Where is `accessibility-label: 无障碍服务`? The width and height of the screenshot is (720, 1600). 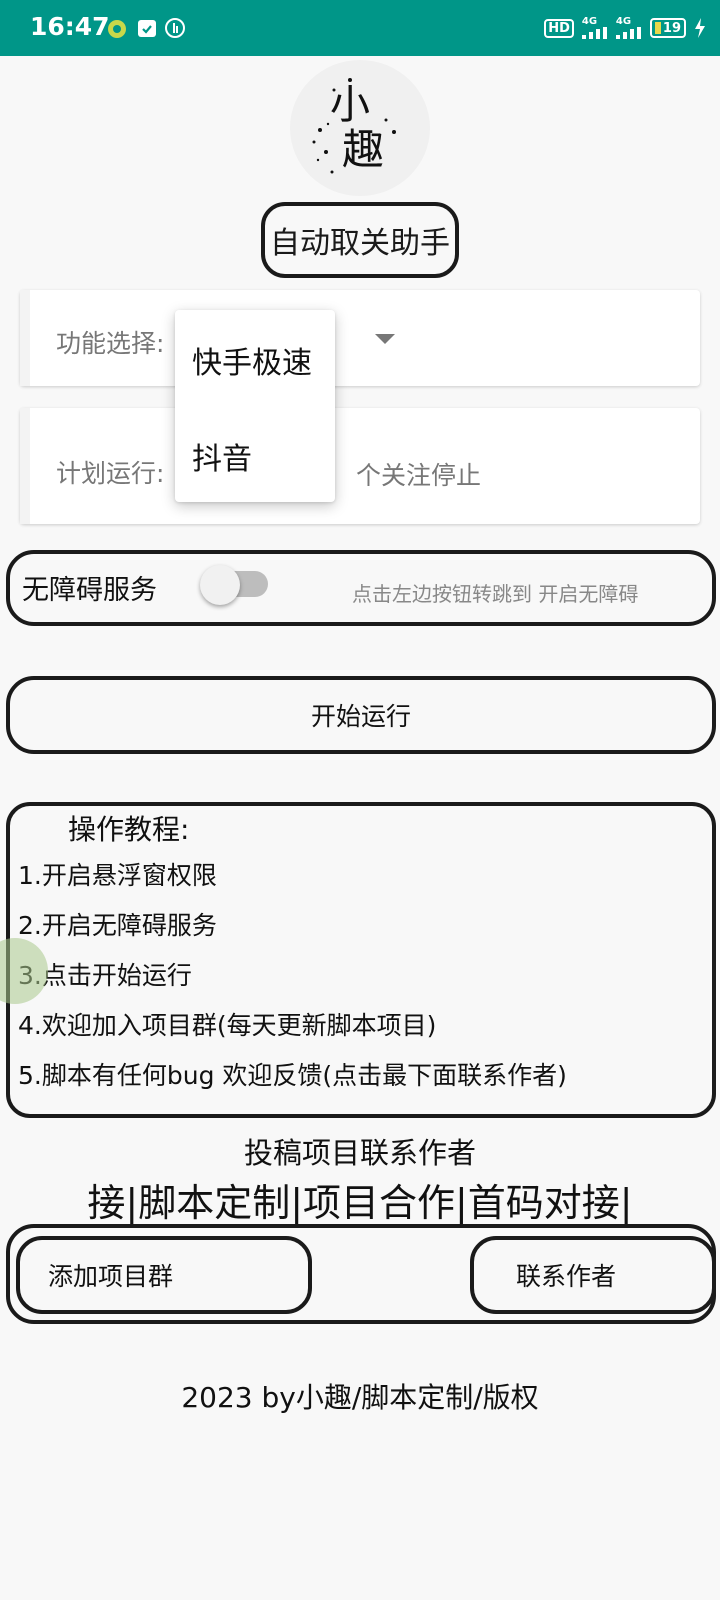
accessibility-label: 无障碍服务 is located at coordinates (89, 590).